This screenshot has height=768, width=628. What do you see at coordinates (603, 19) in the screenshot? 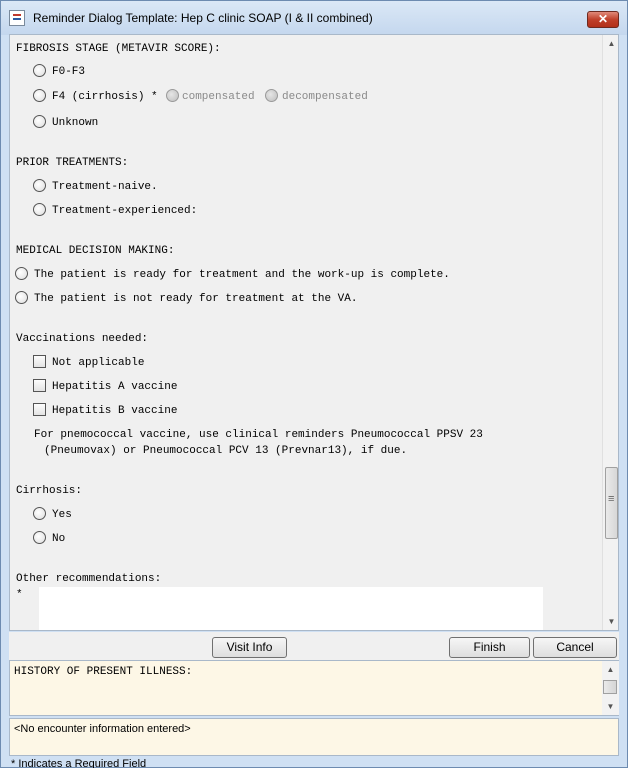
I see `close-button: ✕` at bounding box center [603, 19].